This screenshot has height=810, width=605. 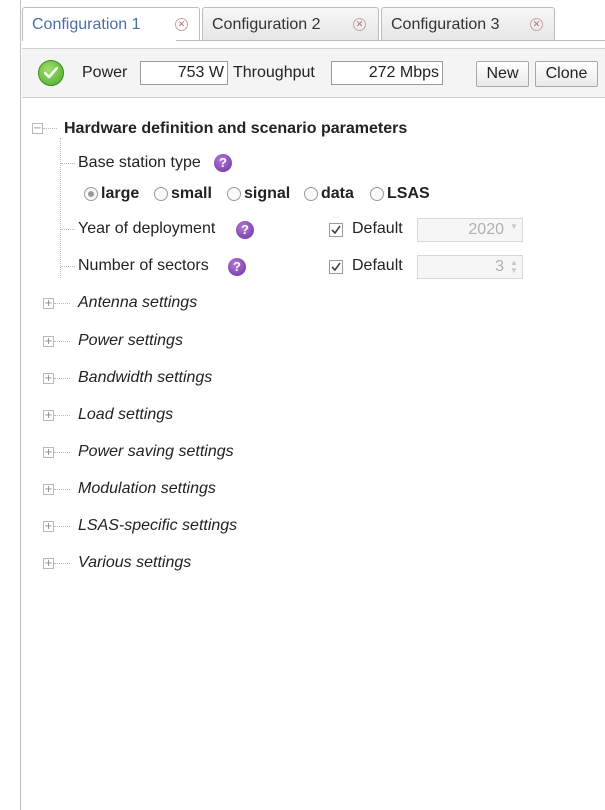 I want to click on year-default-label: Default, so click(x=377, y=228).